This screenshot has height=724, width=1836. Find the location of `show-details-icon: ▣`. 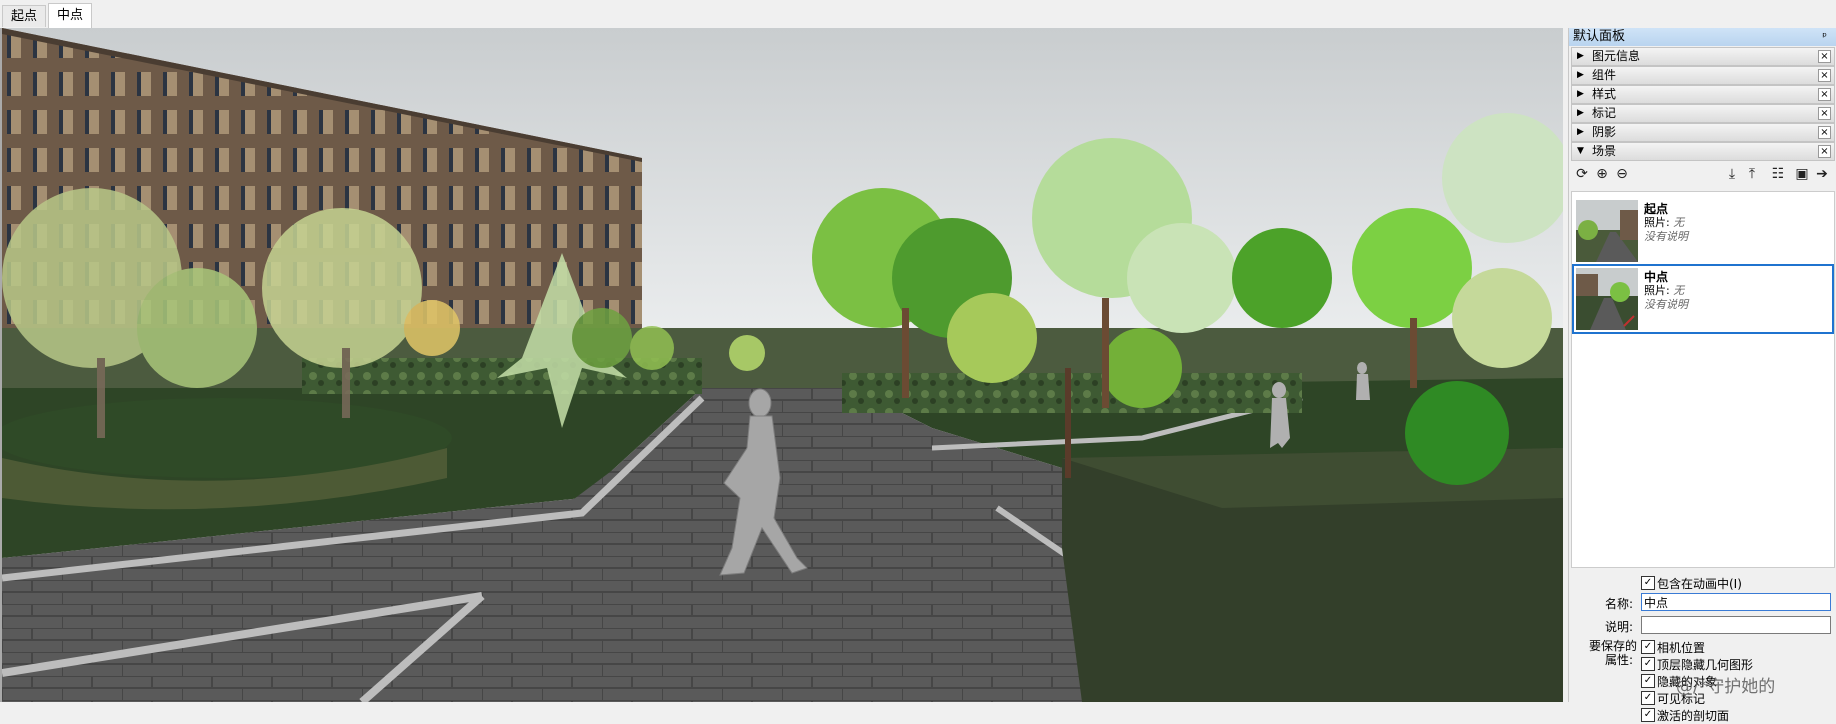

show-details-icon: ▣ is located at coordinates (1802, 174).